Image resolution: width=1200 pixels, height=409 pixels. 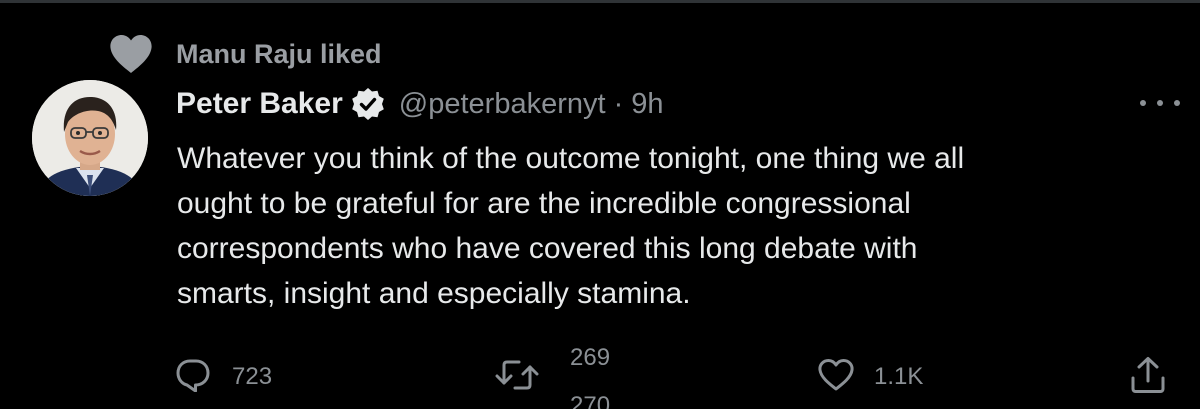 What do you see at coordinates (590, 400) in the screenshot?
I see `retweet-count-incoming: 270` at bounding box center [590, 400].